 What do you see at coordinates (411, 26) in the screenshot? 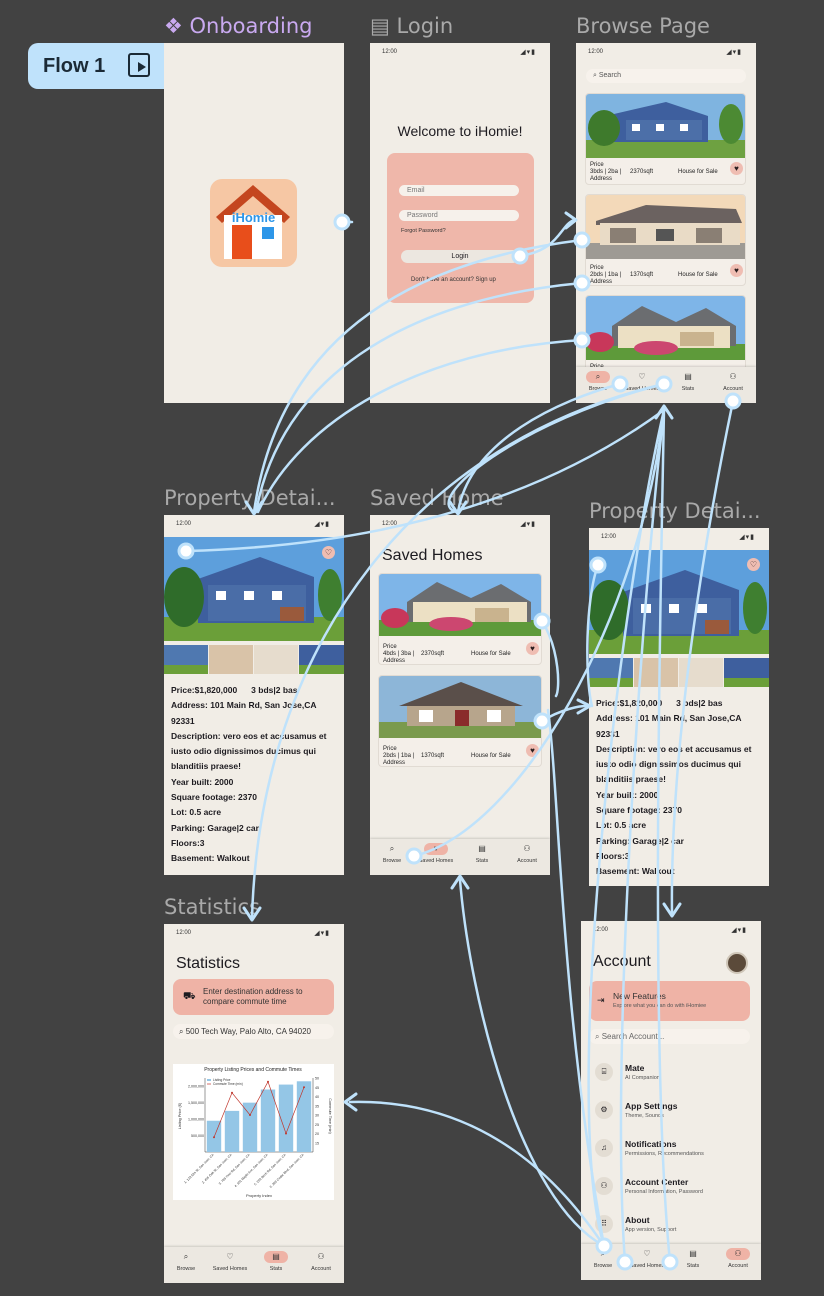
I see `frame-label-login: ▤ Login` at bounding box center [411, 26].